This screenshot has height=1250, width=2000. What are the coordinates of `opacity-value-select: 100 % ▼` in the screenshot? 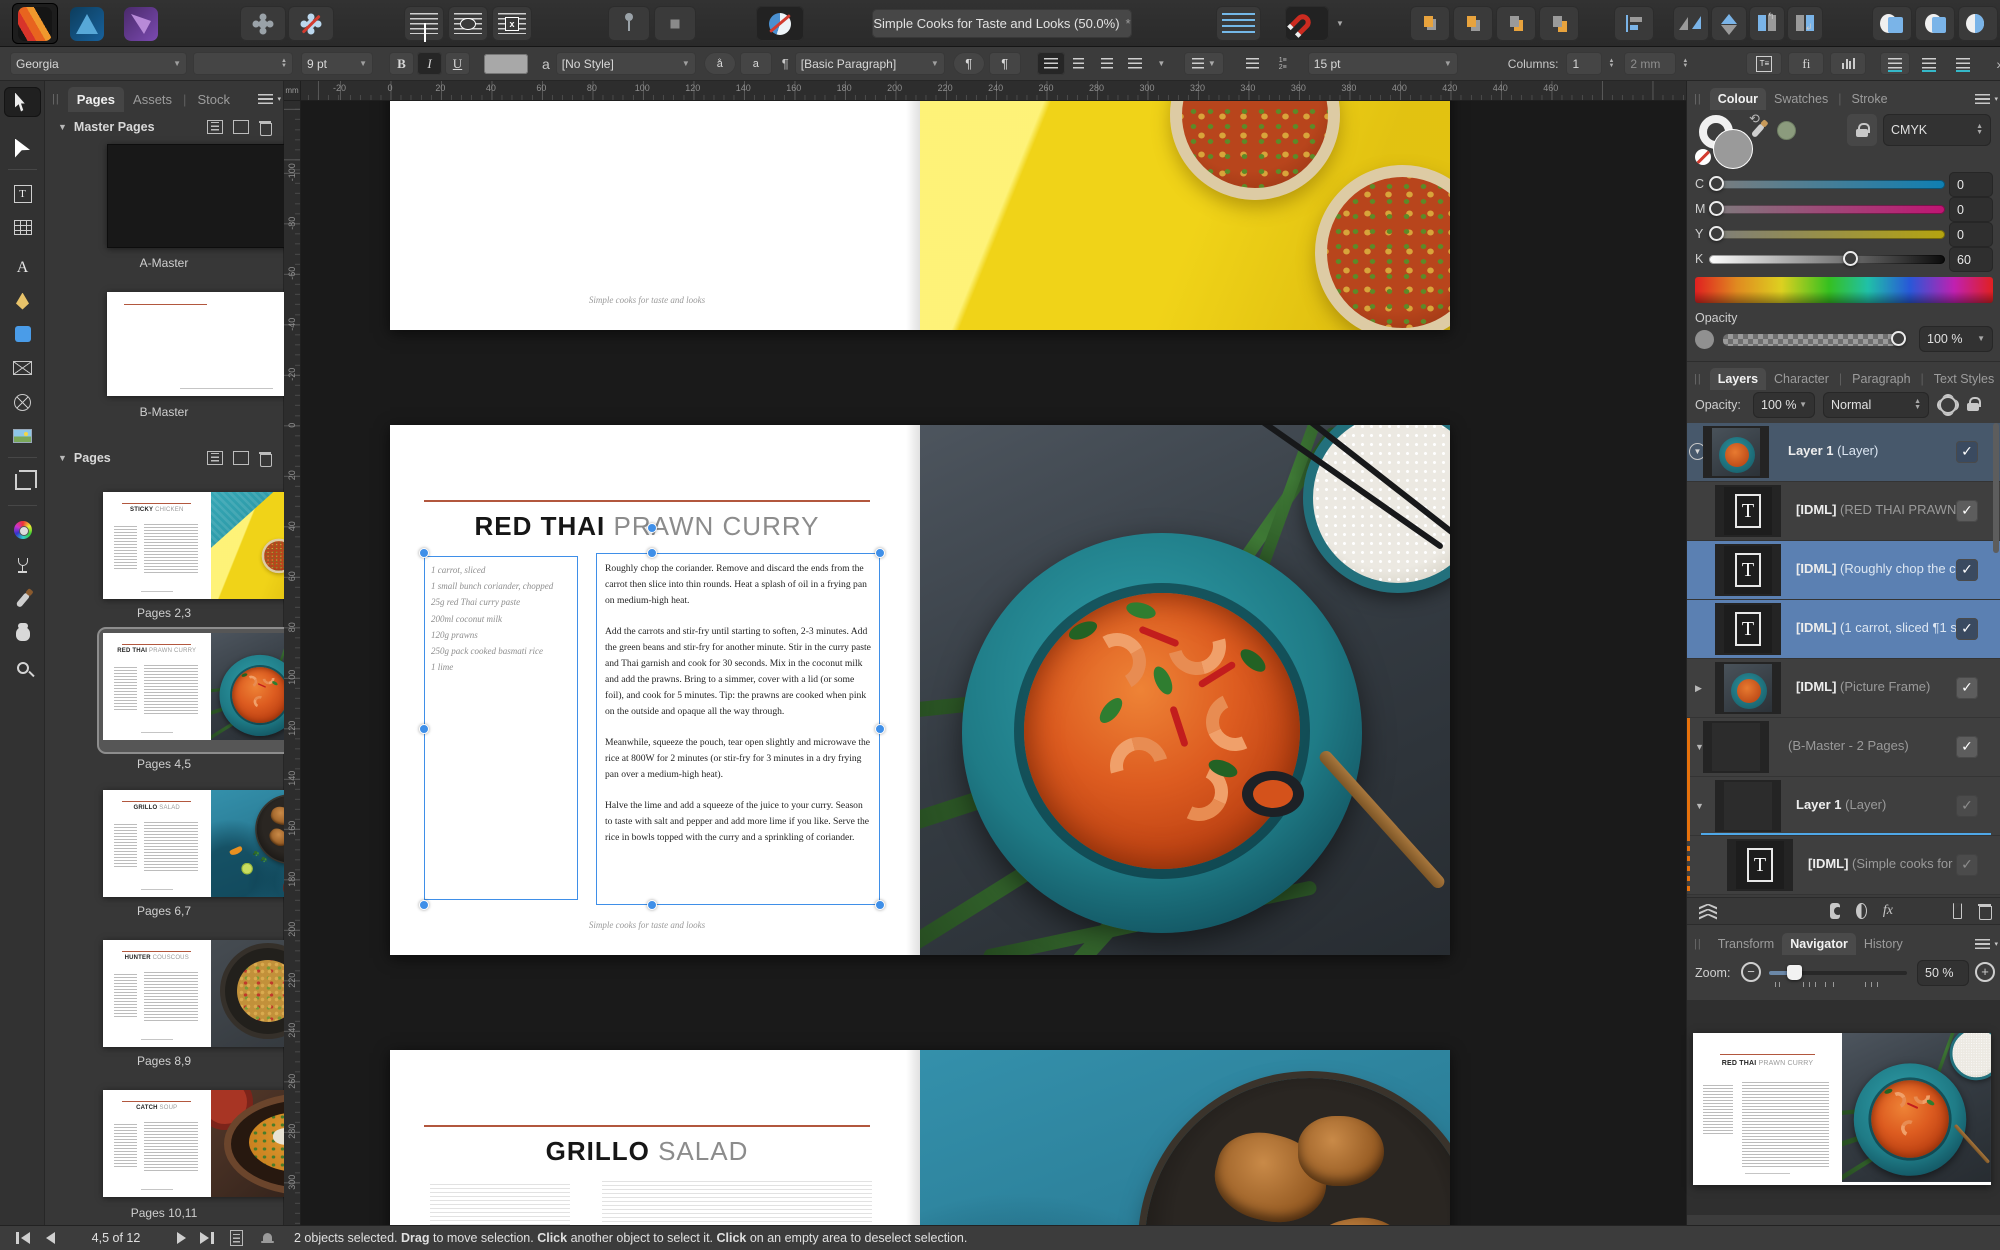 It's located at (1956, 339).